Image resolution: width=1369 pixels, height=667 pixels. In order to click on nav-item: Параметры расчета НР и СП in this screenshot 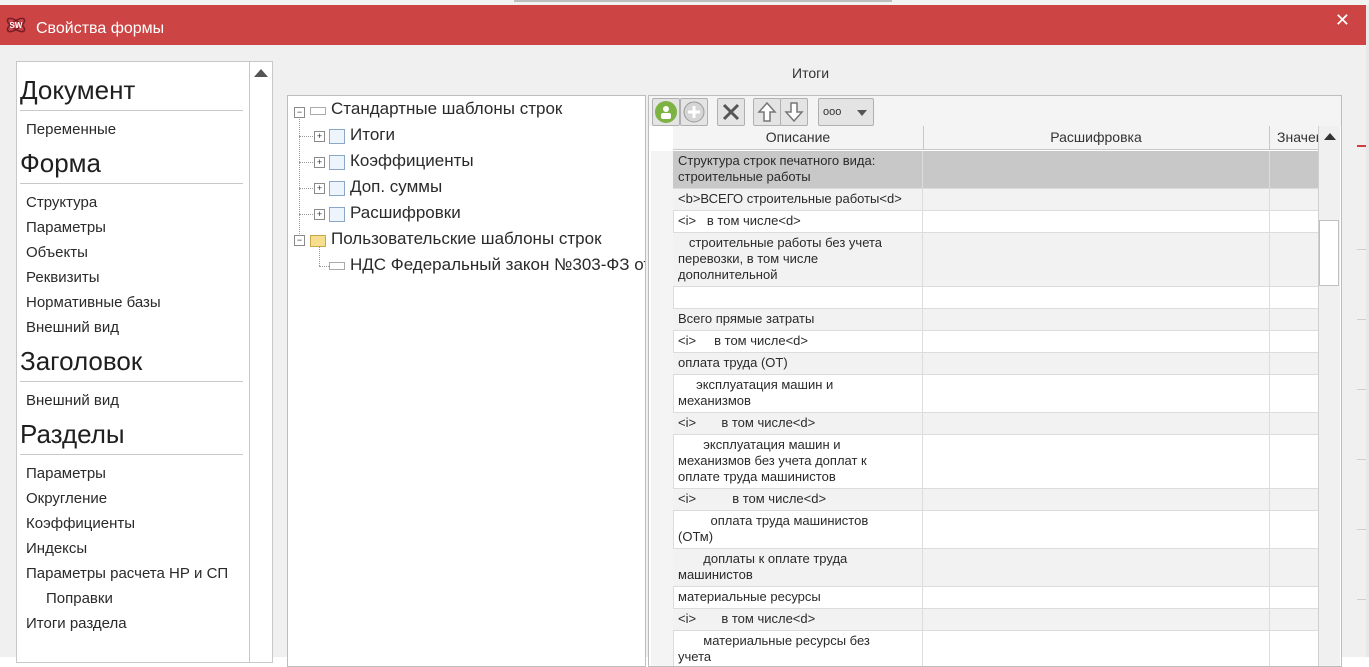, I will do `click(133, 573)`.